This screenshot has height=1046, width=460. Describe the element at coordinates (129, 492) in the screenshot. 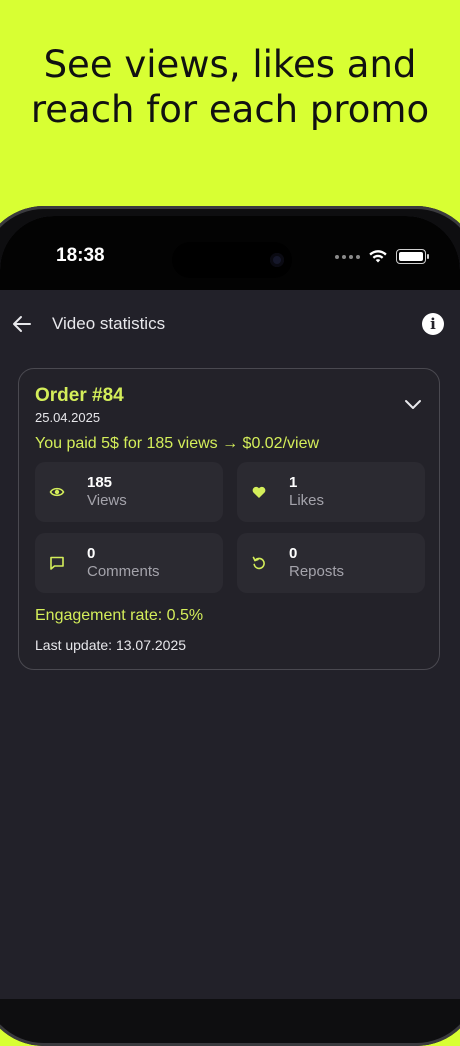

I see `stat-views: 185 Views` at that location.